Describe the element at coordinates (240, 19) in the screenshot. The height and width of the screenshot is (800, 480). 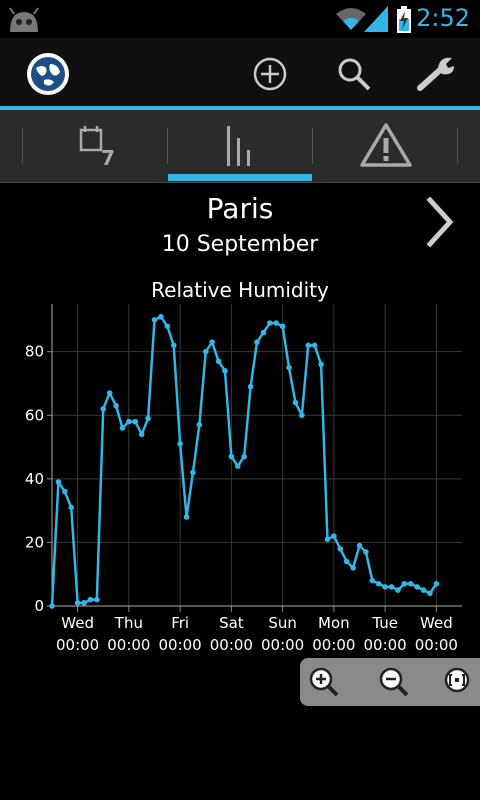
I see `status-bar: 2:52` at that location.